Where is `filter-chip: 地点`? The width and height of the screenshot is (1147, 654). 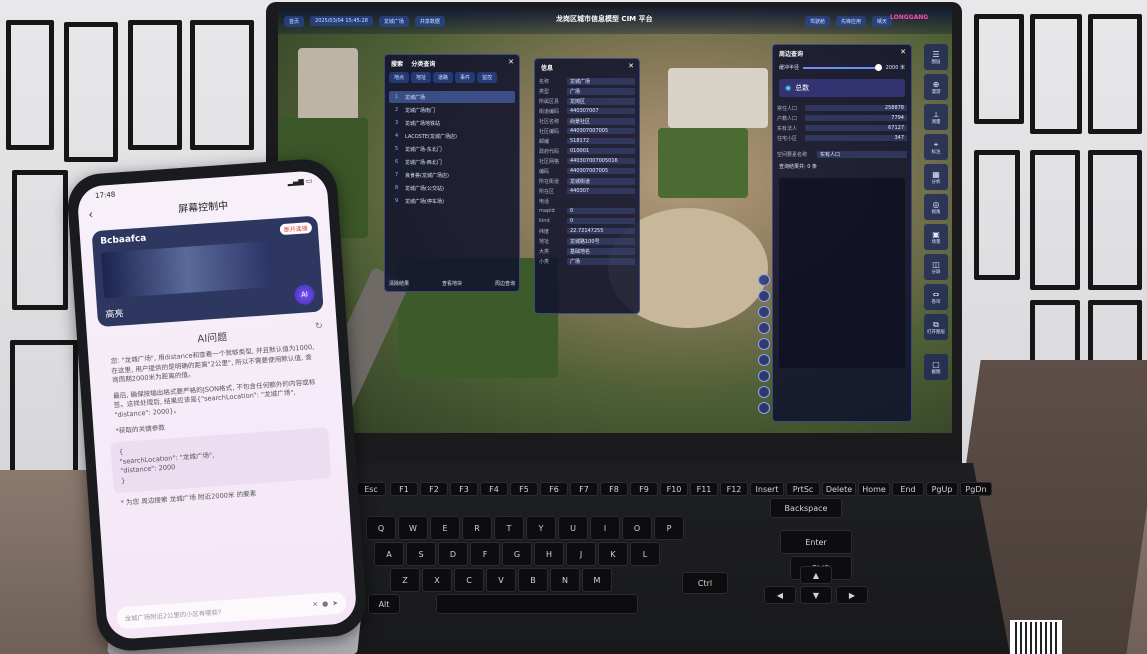
filter-chip: 地点 is located at coordinates (399, 77).